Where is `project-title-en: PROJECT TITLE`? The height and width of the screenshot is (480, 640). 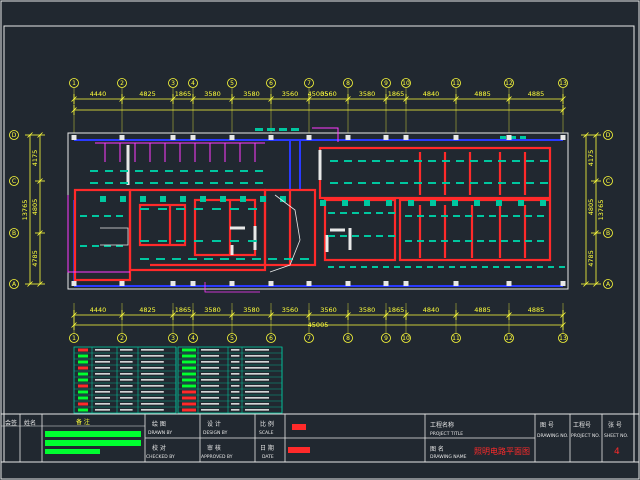
project-title-en: PROJECT TITLE is located at coordinates (446, 434).